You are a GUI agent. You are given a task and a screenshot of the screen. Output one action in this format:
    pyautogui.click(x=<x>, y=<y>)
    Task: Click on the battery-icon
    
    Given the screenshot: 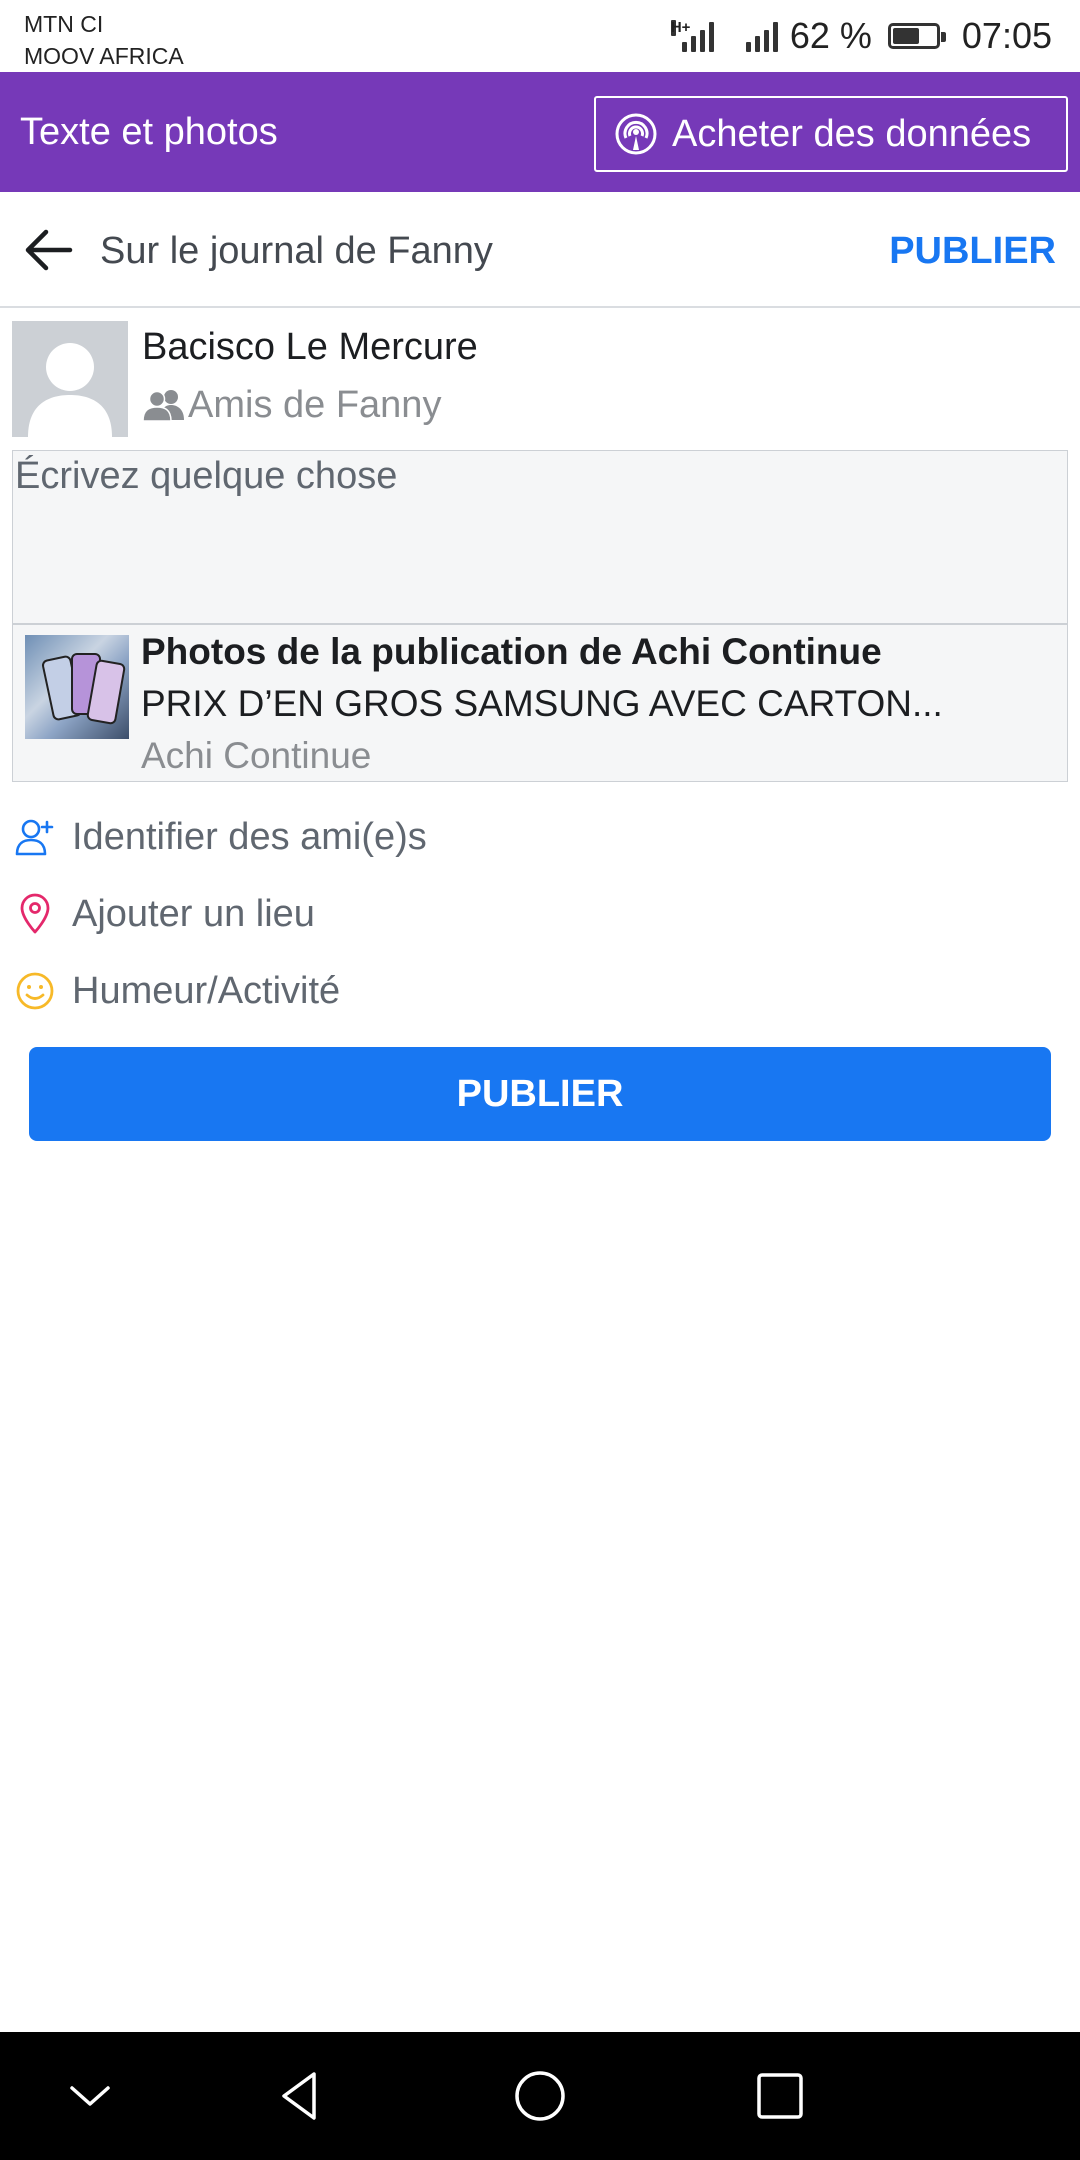 What is the action you would take?
    pyautogui.click(x=916, y=36)
    